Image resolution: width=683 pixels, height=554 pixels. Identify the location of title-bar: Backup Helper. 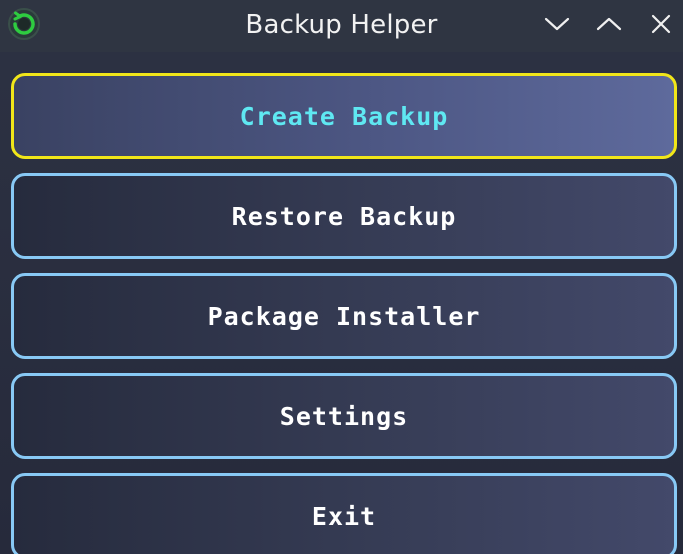
(341, 26).